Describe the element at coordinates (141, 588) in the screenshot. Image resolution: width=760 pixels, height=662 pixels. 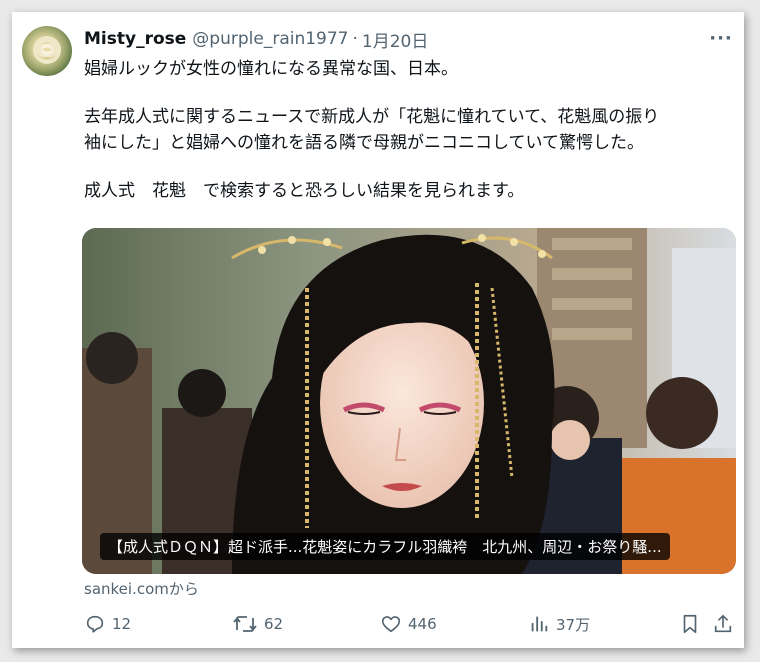
I see `link-source: sankei.comから` at that location.